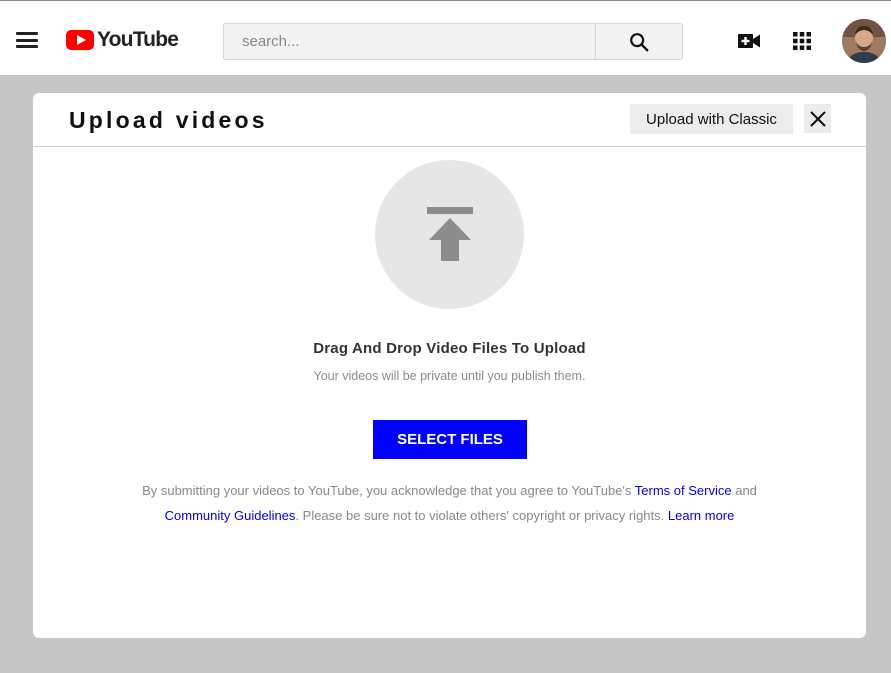  I want to click on video-camera-add-icon, so click(749, 41).